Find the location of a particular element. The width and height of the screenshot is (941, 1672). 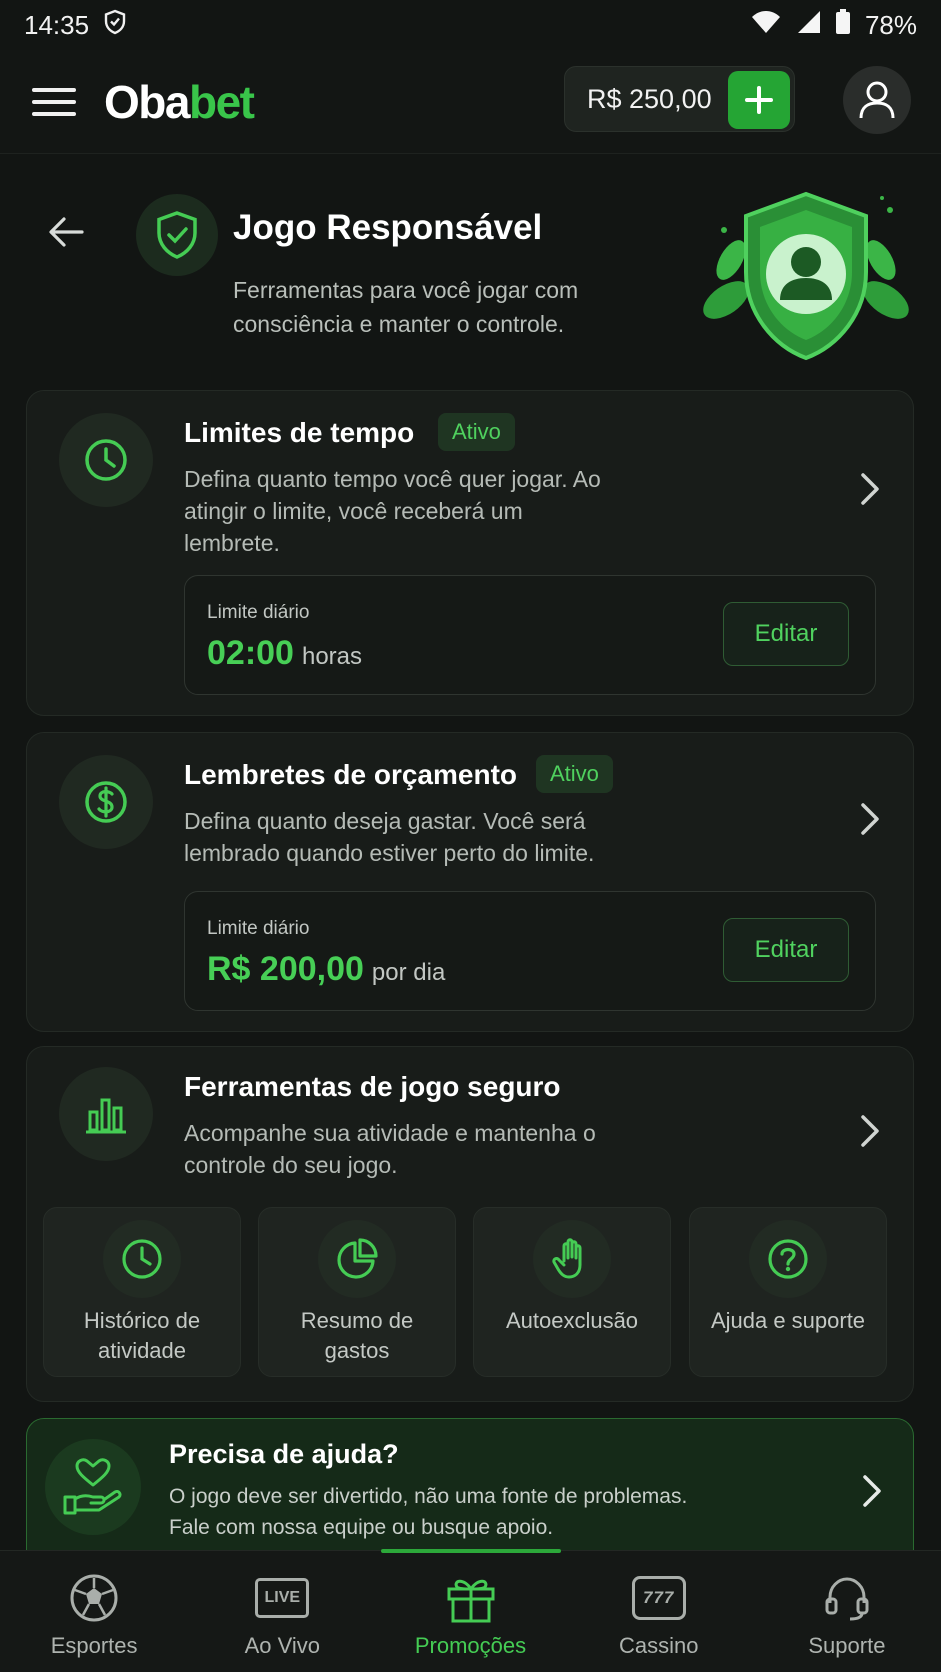

limit-value: R$ 200,00 por dia is located at coordinates (326, 969).